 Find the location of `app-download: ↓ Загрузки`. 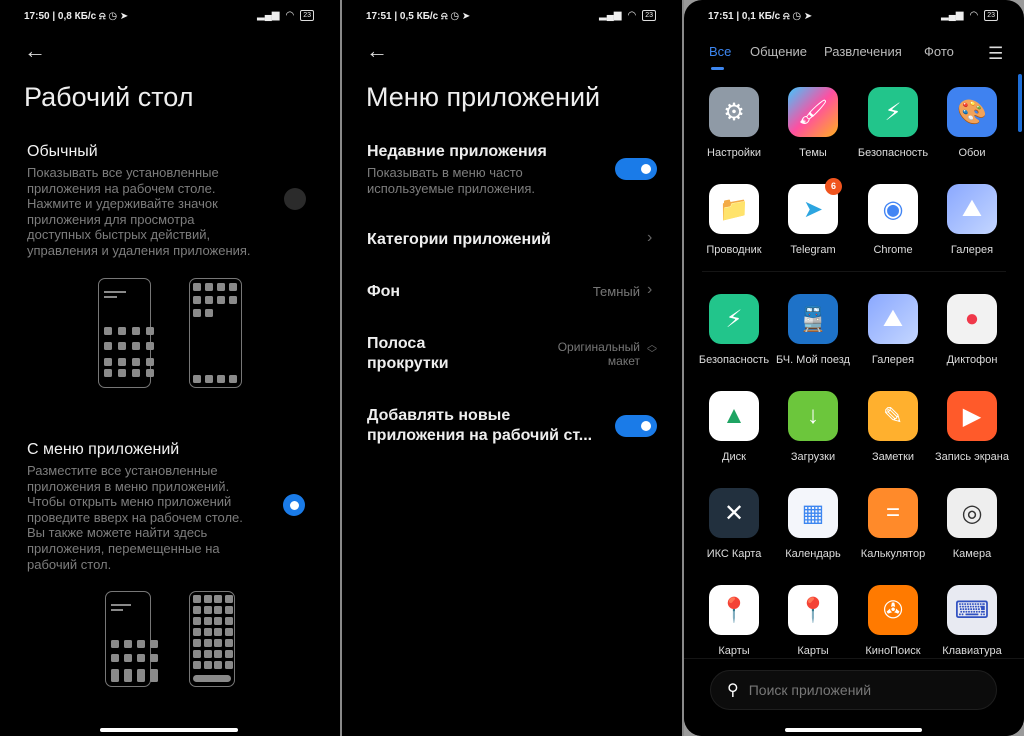

app-download: ↓ Загрузки is located at coordinates (813, 427).